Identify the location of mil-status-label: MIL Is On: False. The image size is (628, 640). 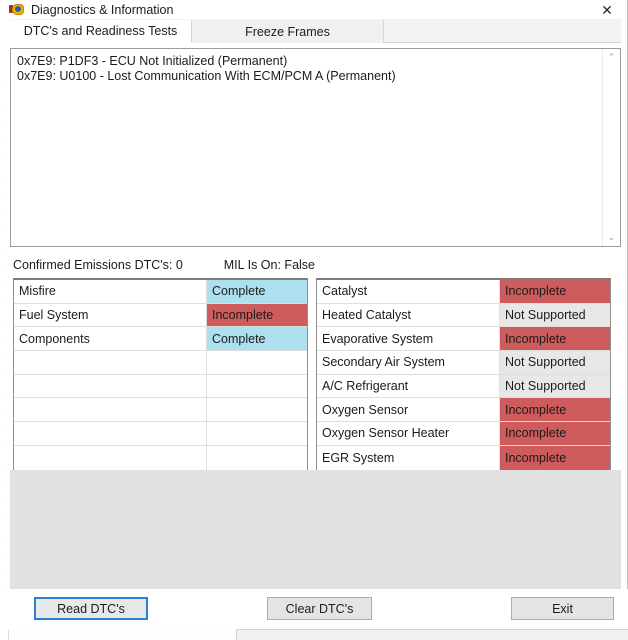
(269, 265).